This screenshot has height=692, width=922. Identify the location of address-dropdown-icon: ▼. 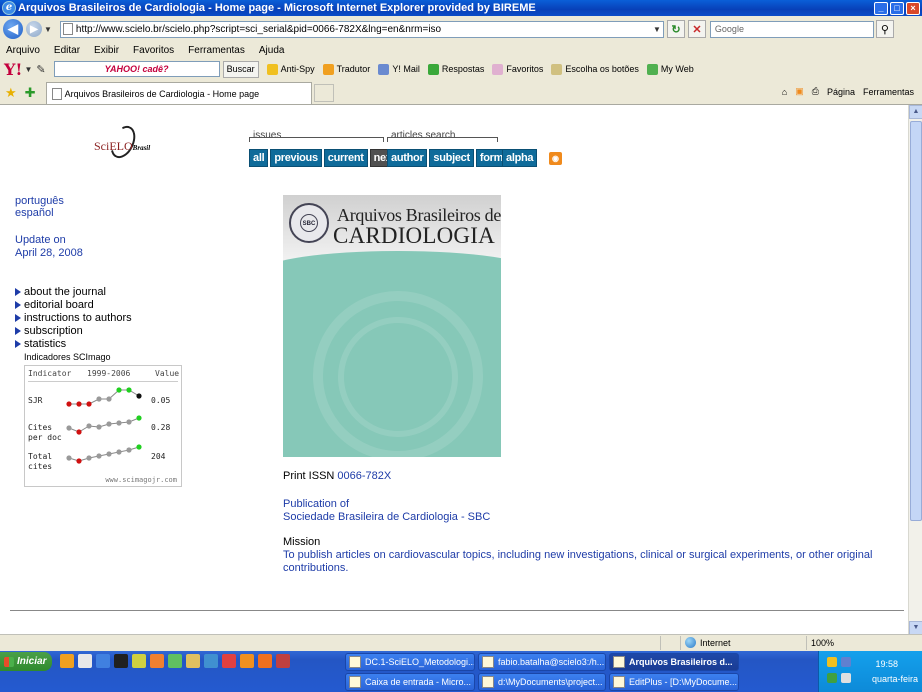
(657, 29).